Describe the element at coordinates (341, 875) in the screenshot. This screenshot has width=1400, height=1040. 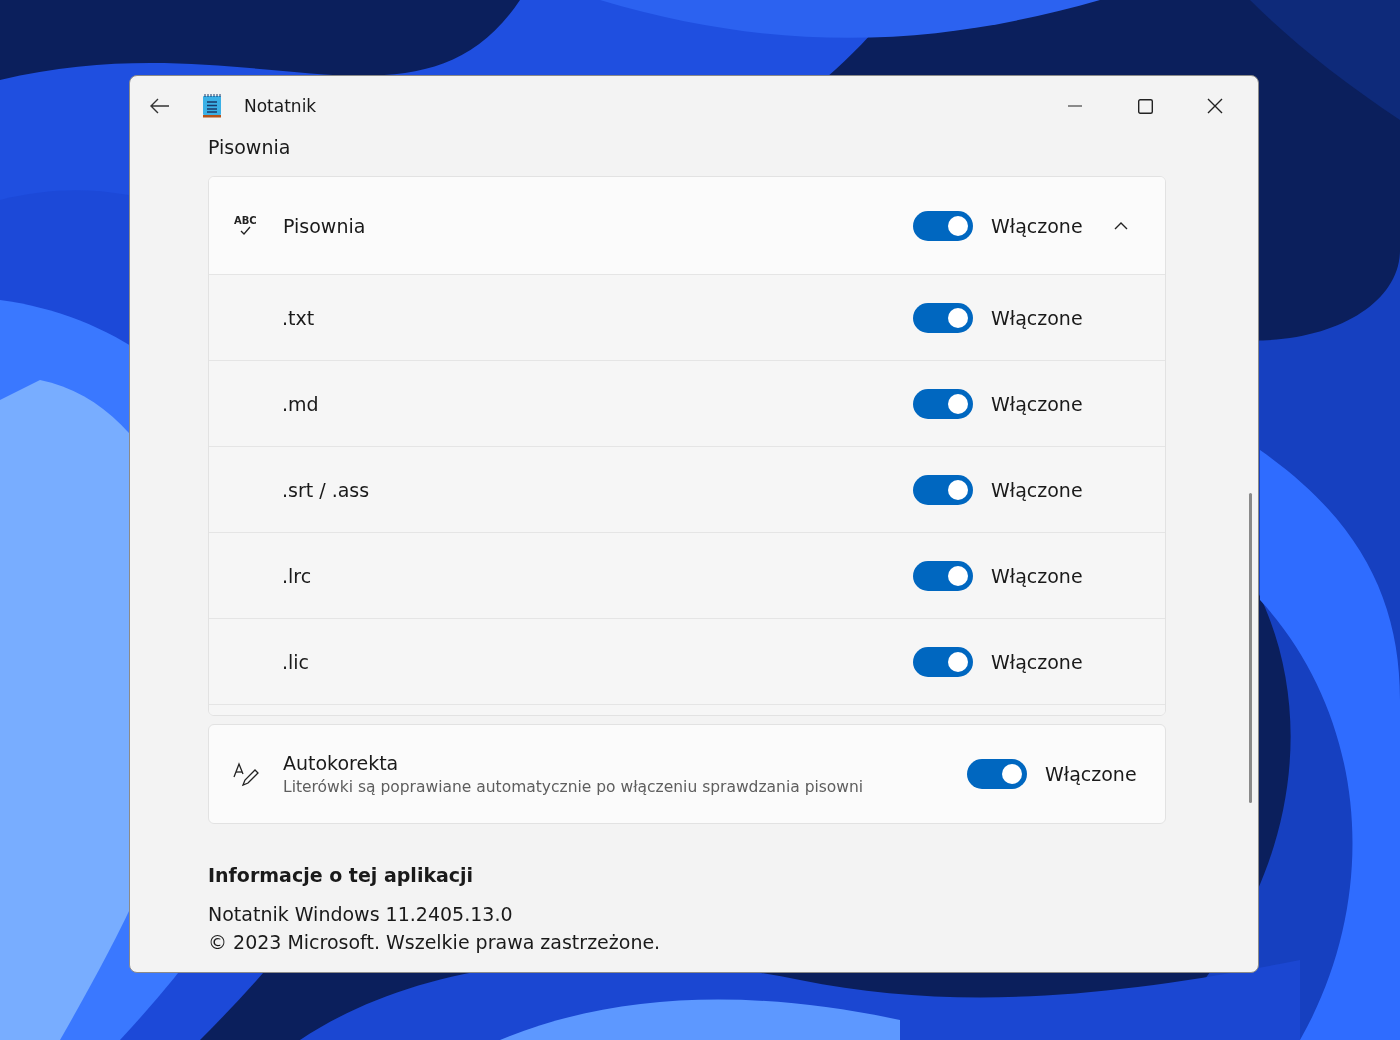
I see `about-heading: Informacje o tej aplikacji` at that location.